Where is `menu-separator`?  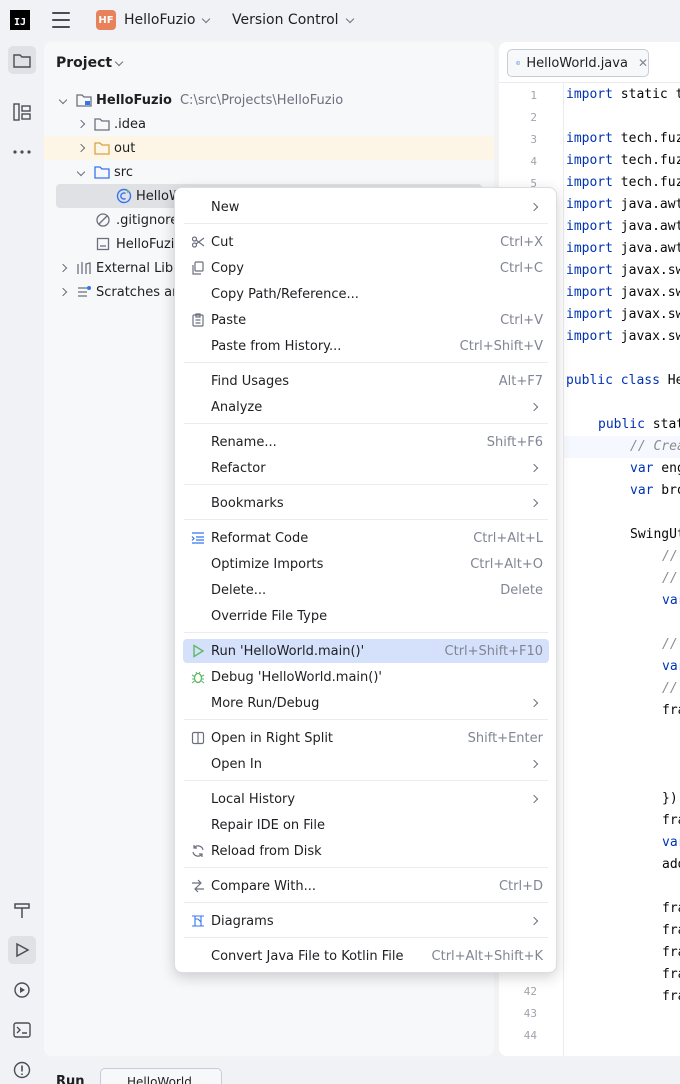 menu-separator is located at coordinates (366, 223).